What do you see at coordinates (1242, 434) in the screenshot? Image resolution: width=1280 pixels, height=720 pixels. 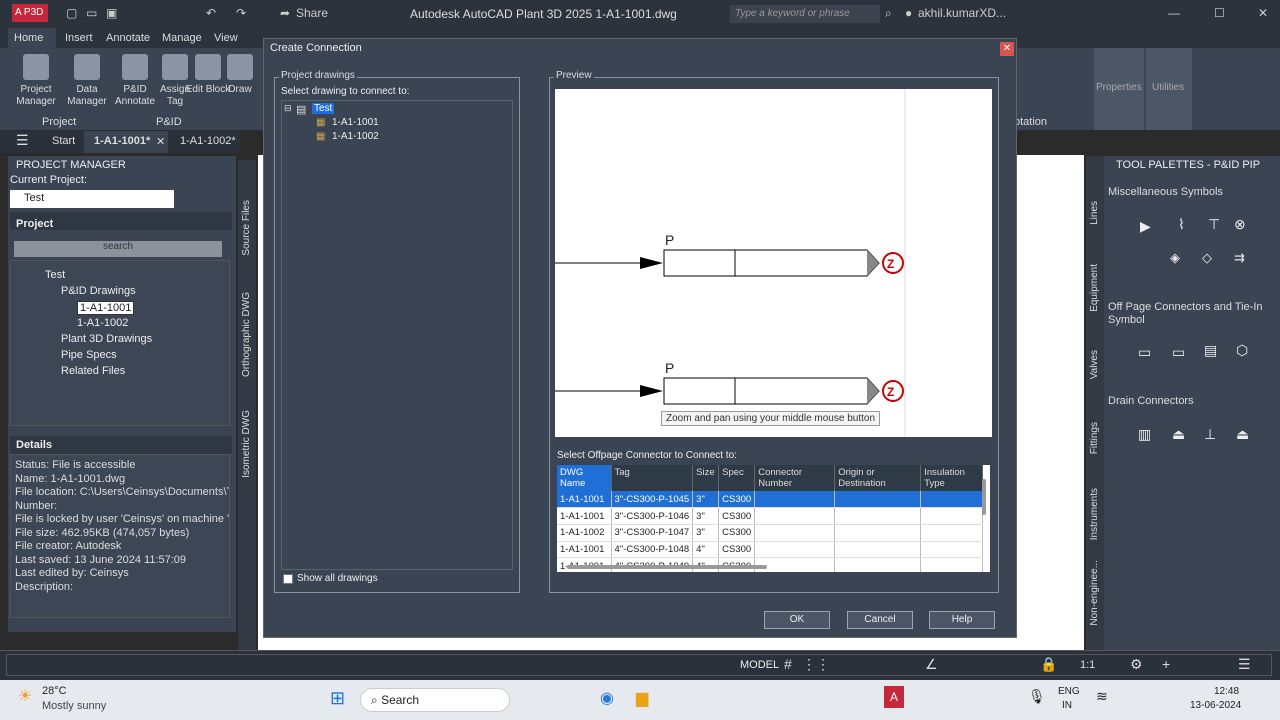 I see `drain-connector-4-icon: ⏏` at bounding box center [1242, 434].